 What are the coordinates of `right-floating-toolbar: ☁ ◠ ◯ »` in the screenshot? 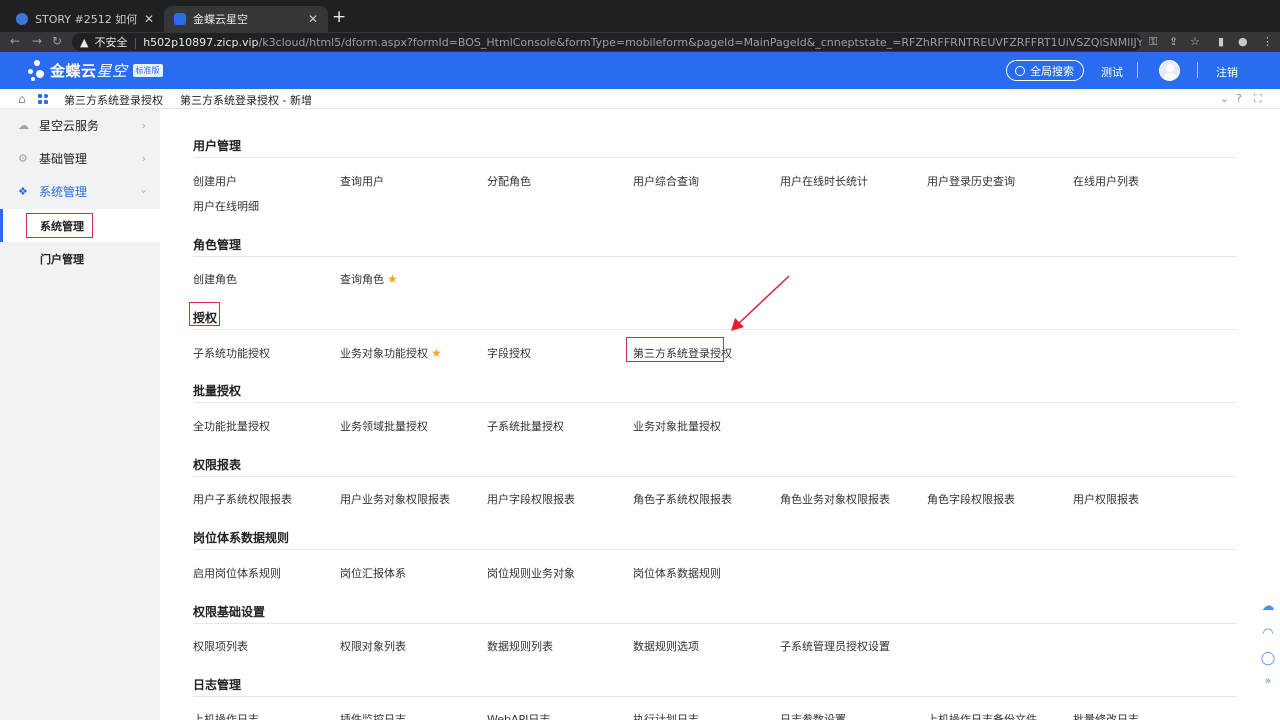 It's located at (1268, 415).